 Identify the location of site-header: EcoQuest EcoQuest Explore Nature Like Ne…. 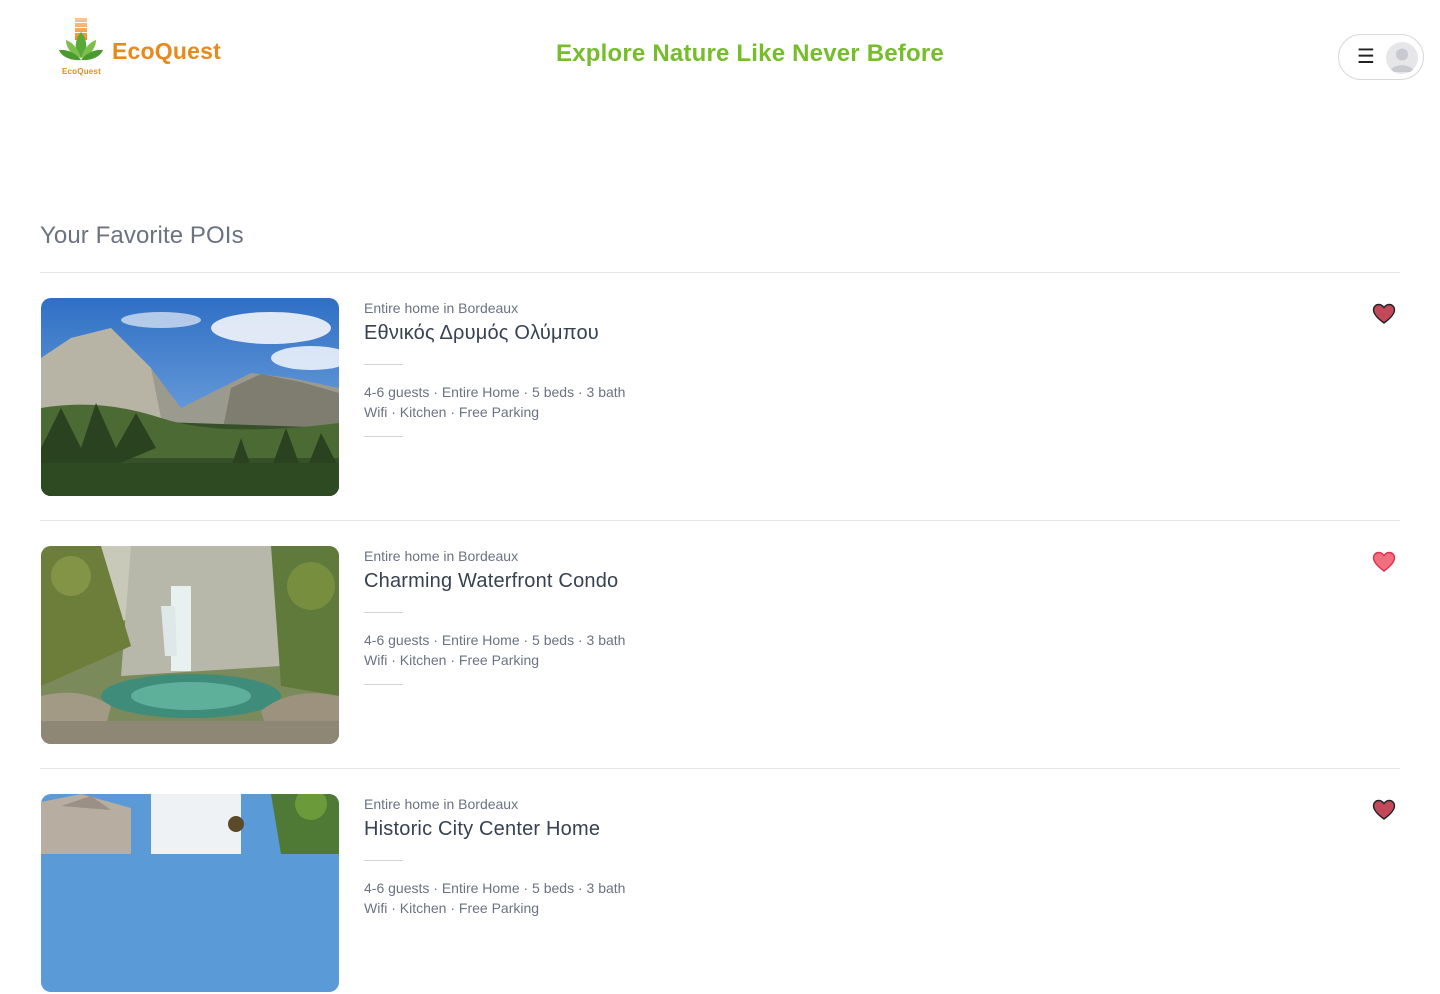
(720, 55).